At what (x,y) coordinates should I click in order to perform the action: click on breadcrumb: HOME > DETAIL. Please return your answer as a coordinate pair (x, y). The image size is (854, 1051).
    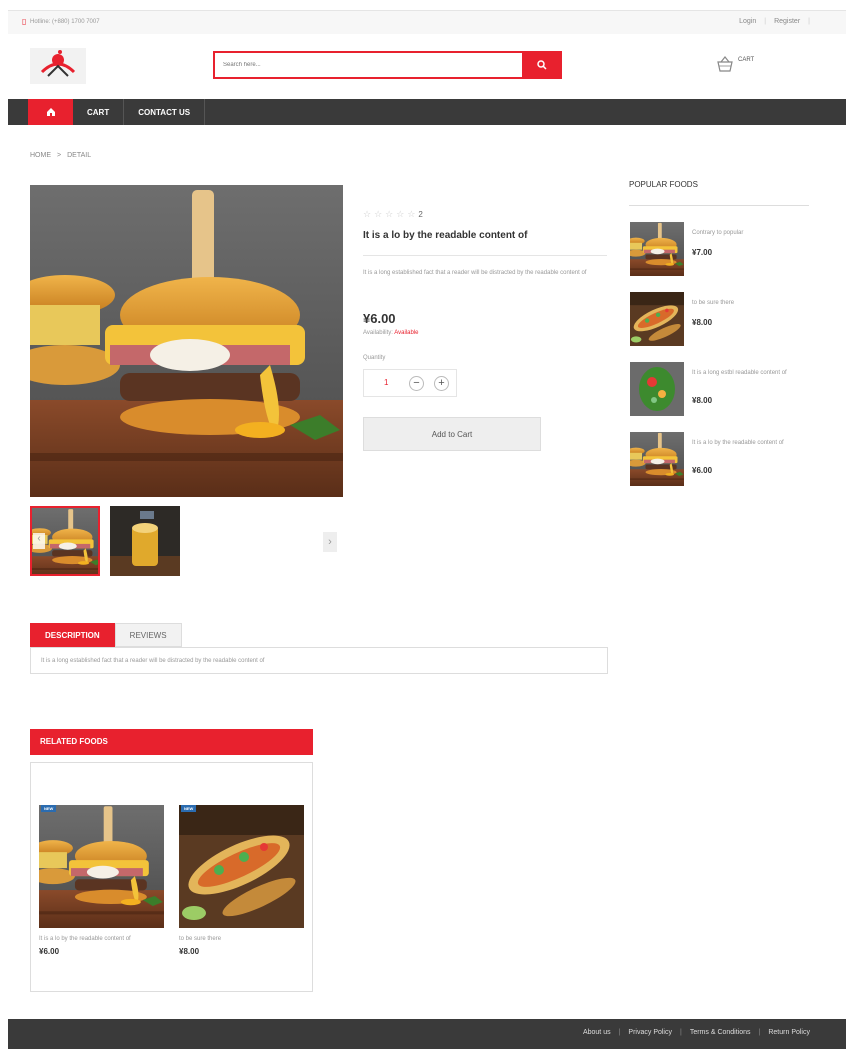
    Looking at the image, I should click on (60, 155).